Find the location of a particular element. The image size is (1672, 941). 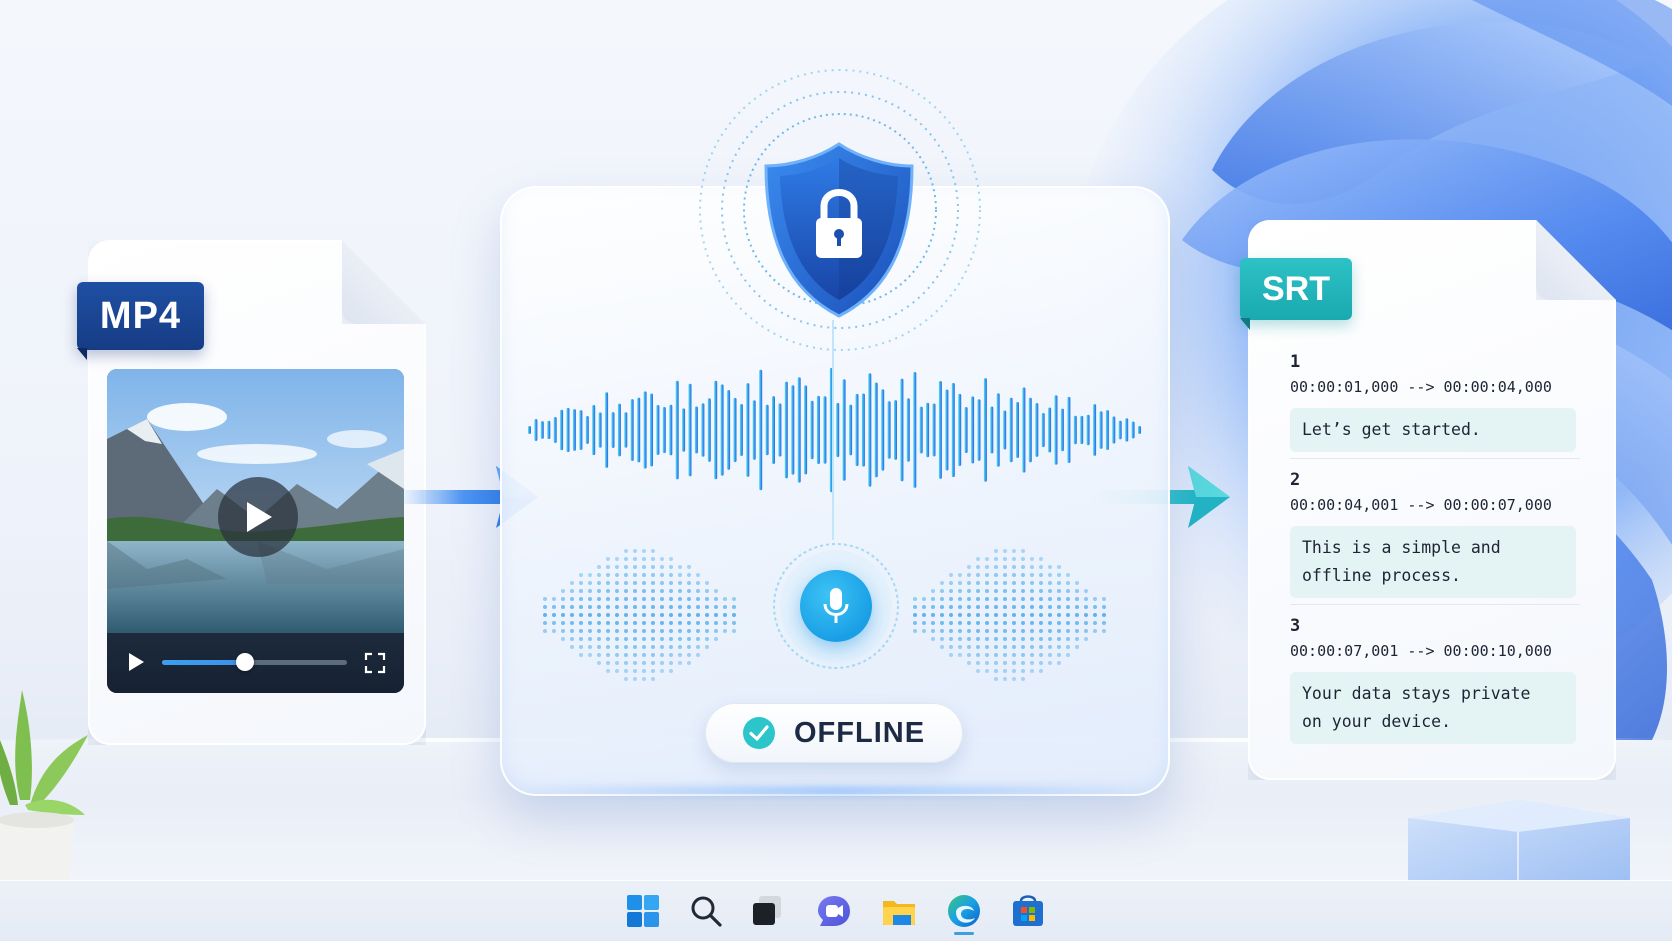

file-explorer-icon is located at coordinates (899, 911).